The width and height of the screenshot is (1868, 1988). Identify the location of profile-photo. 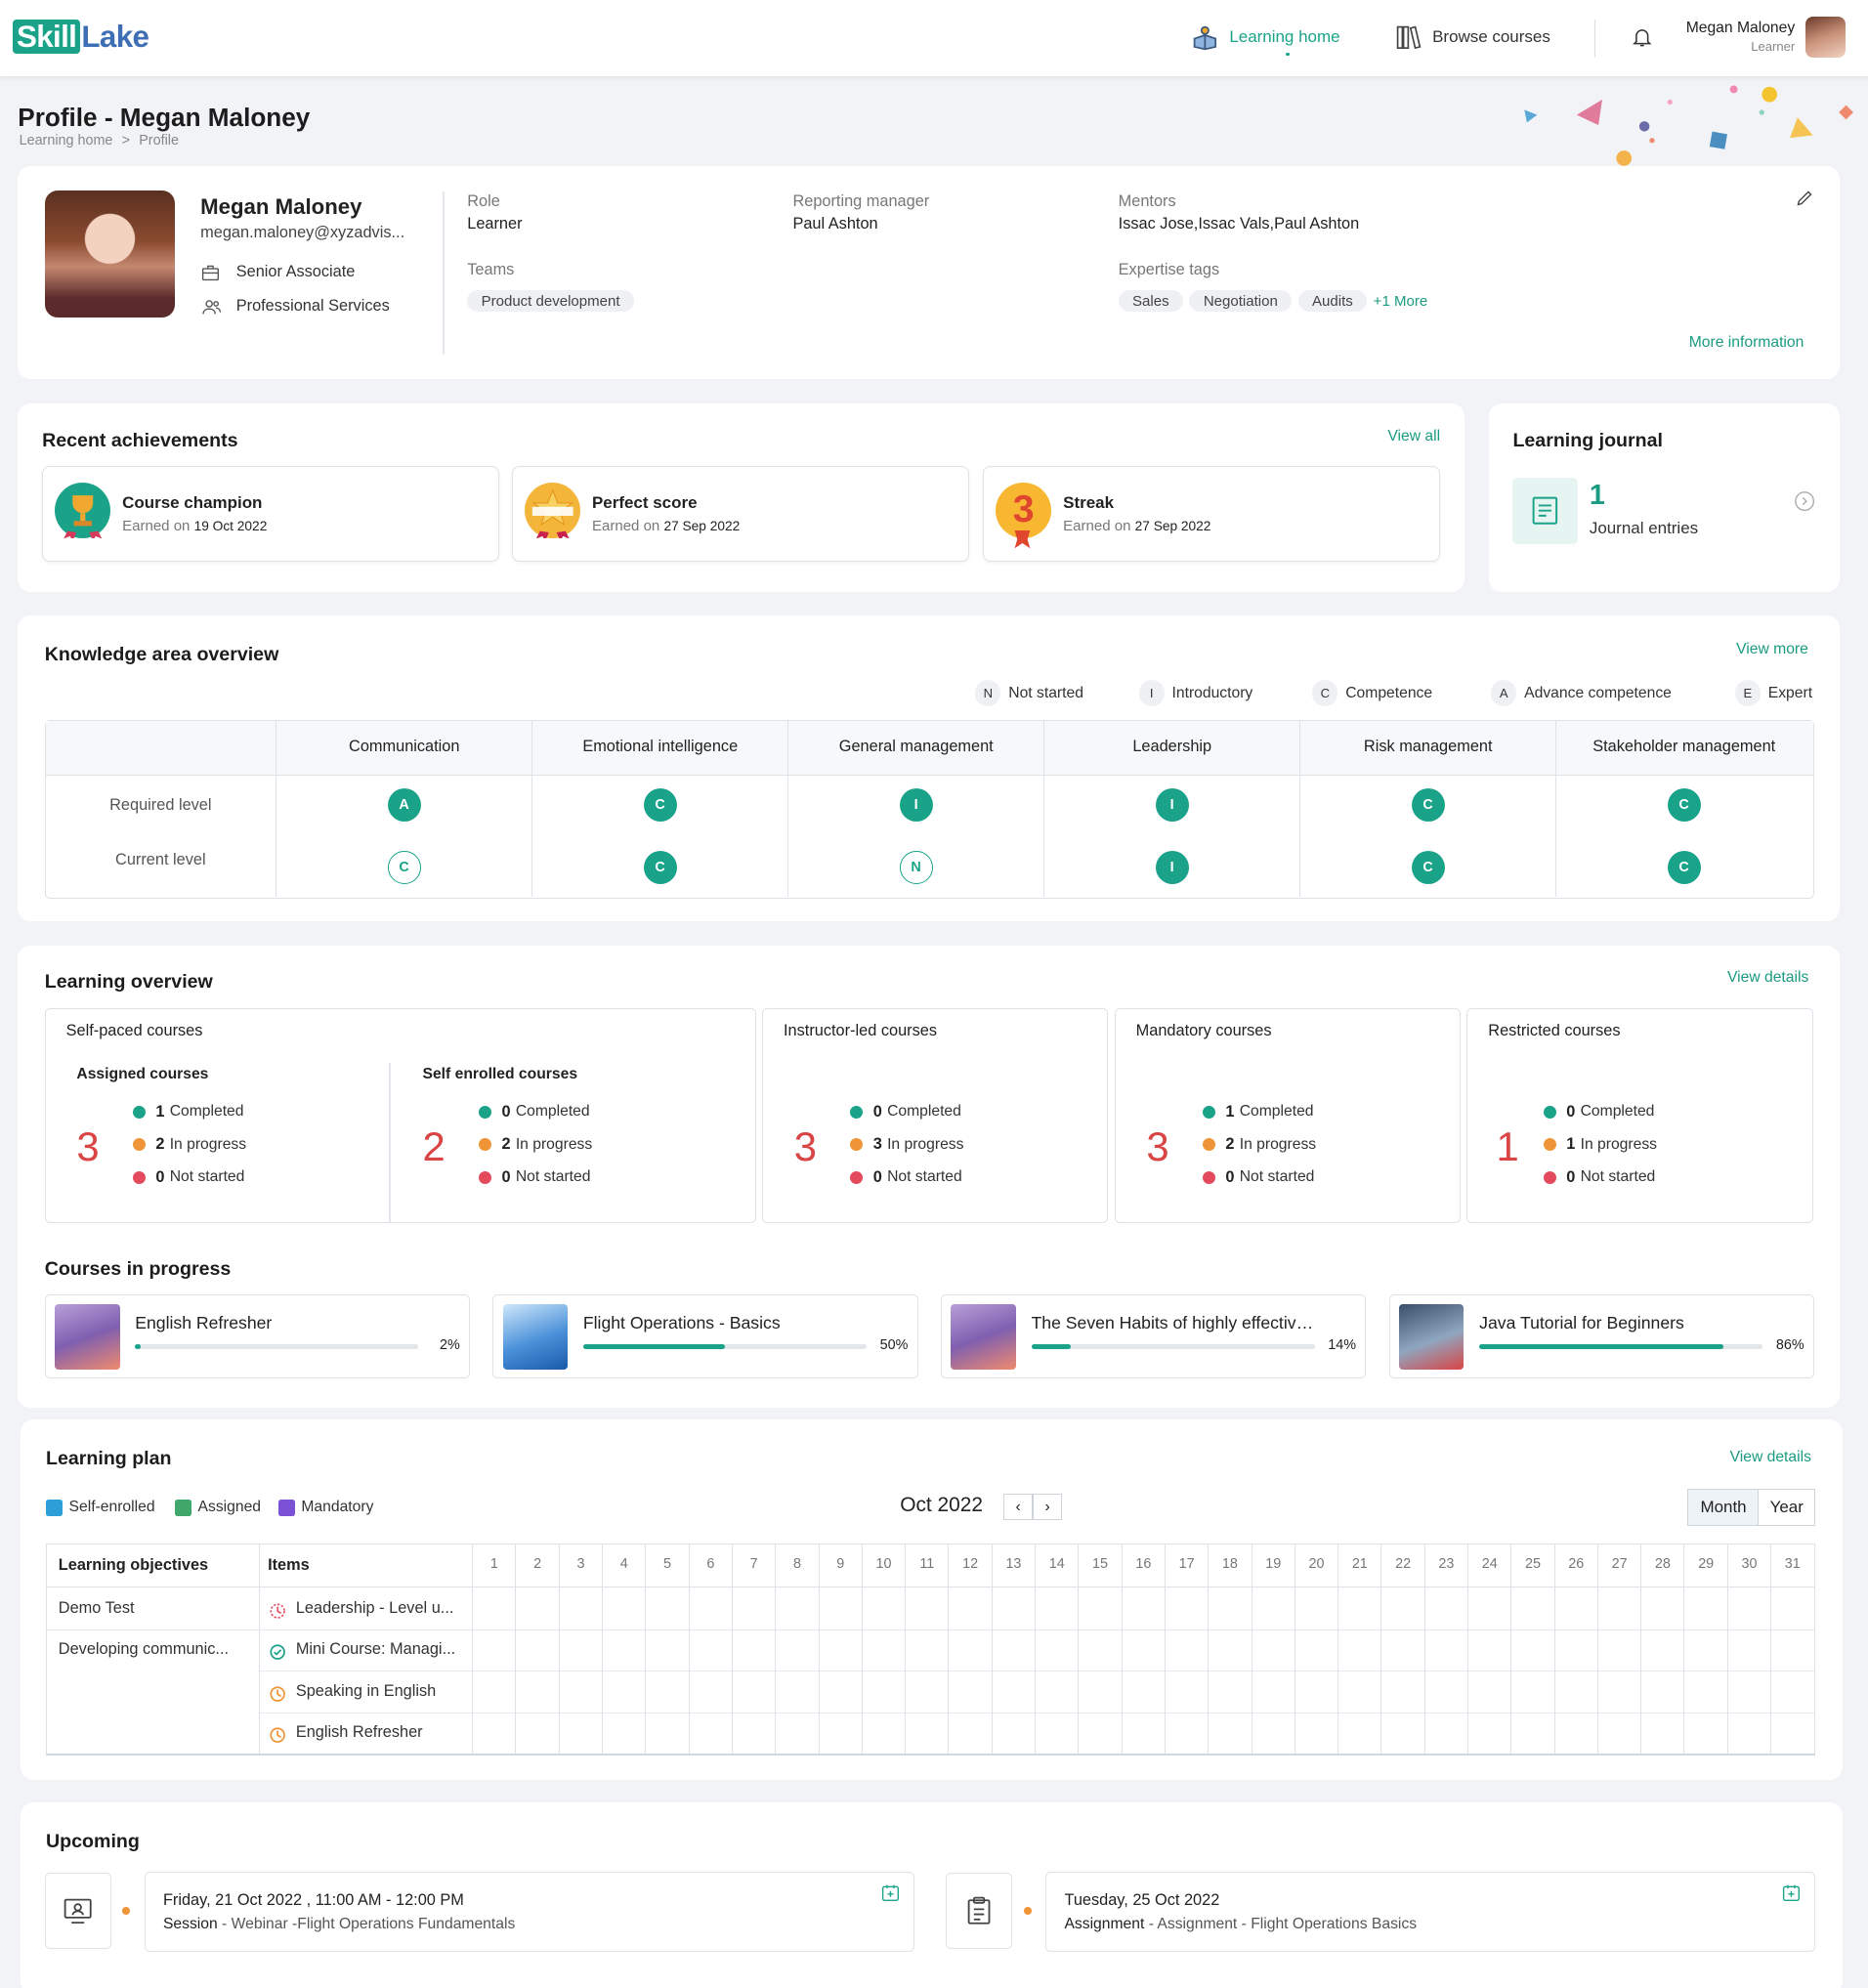
(110, 254).